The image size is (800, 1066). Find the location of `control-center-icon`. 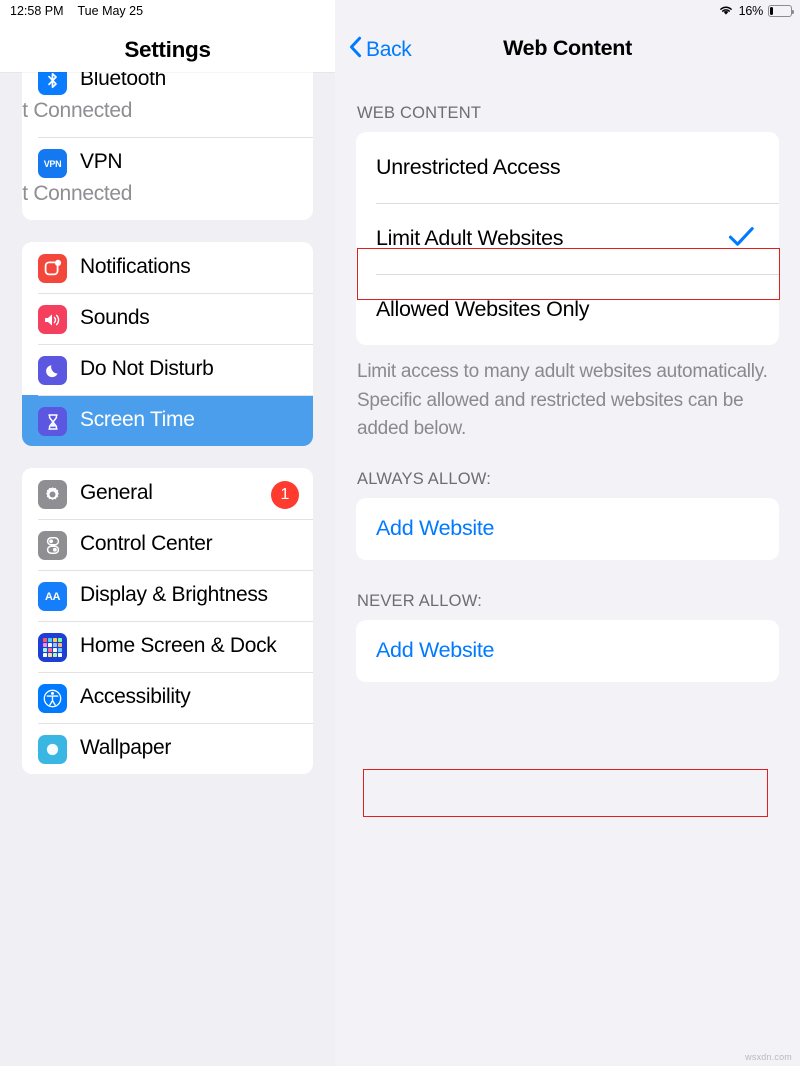

control-center-icon is located at coordinates (52, 545).